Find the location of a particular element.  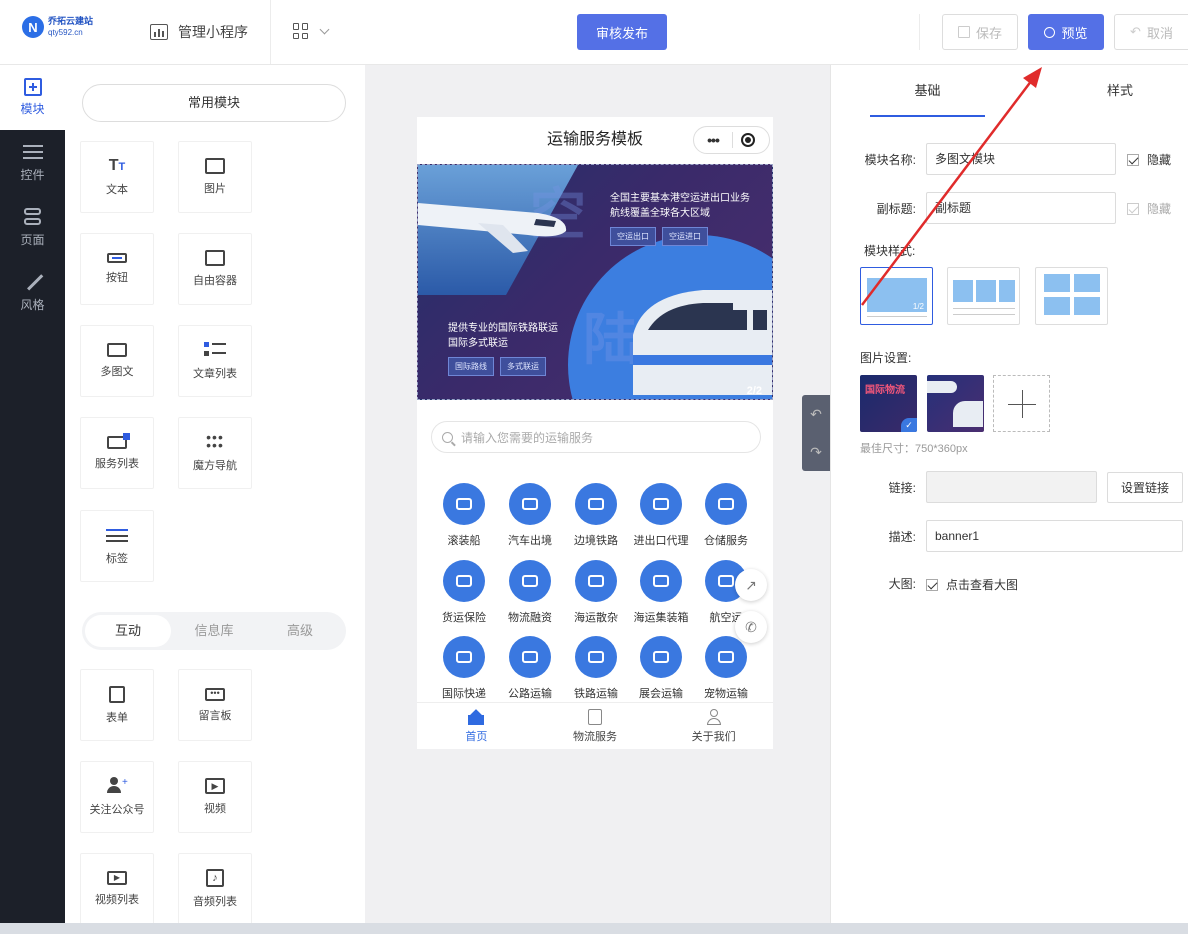

os-taskbar is located at coordinates (594, 928).